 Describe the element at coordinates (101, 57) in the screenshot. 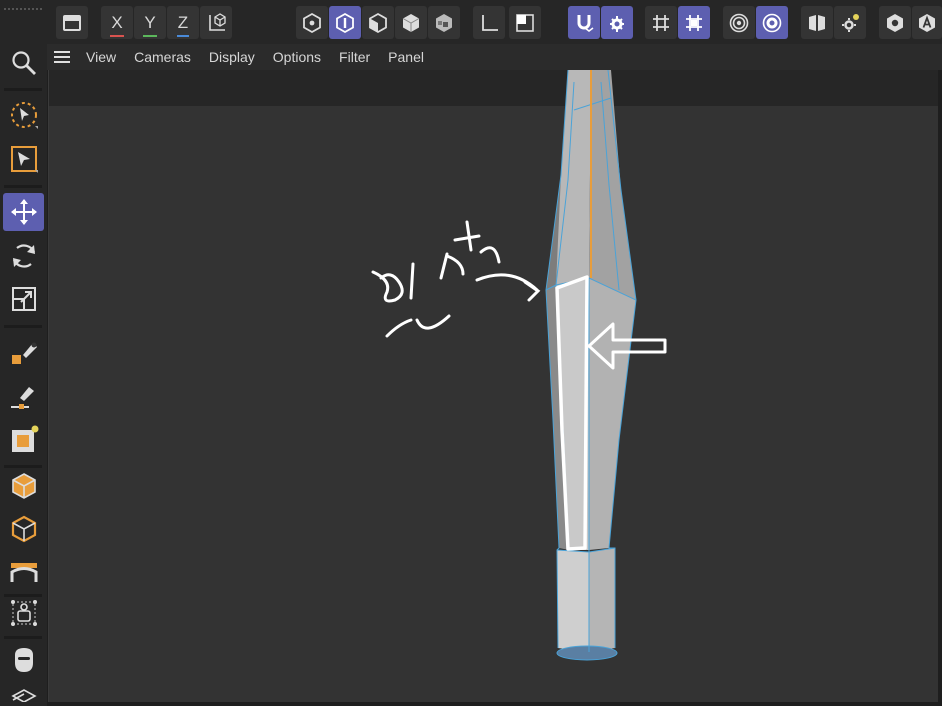

I see `menu-view: View` at that location.